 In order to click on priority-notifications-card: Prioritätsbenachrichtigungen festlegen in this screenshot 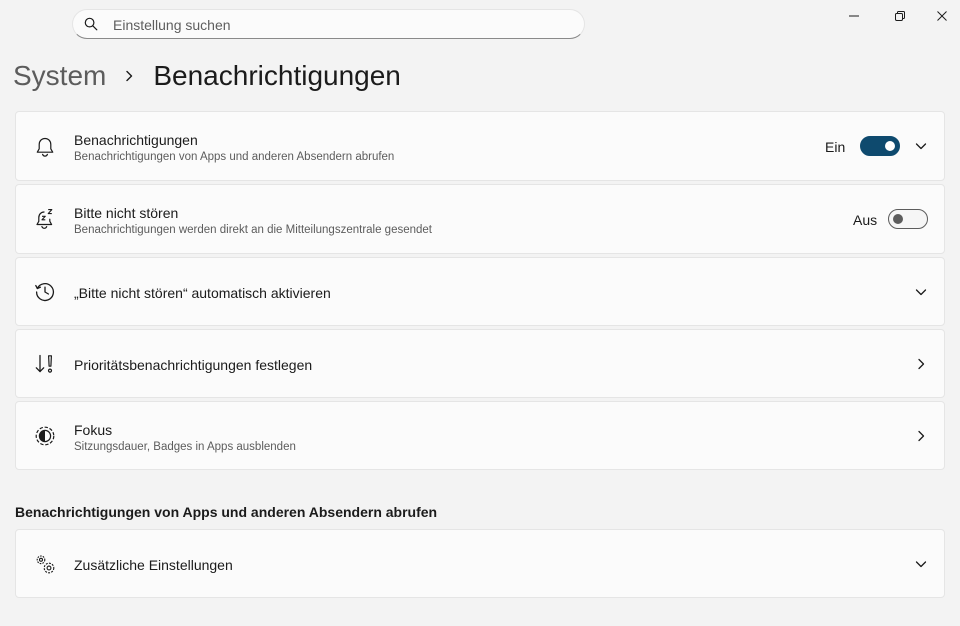, I will do `click(480, 363)`.